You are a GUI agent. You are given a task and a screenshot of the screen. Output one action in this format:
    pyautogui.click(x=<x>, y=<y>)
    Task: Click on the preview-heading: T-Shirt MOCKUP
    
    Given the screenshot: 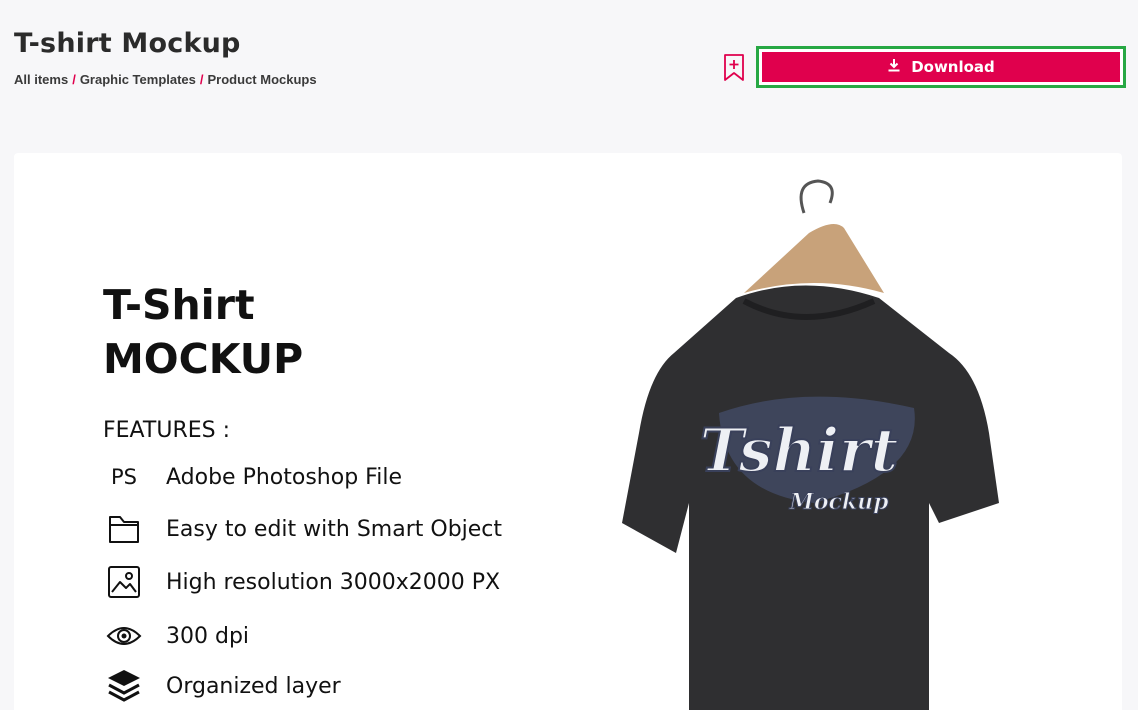 What is the action you would take?
    pyautogui.click(x=203, y=332)
    